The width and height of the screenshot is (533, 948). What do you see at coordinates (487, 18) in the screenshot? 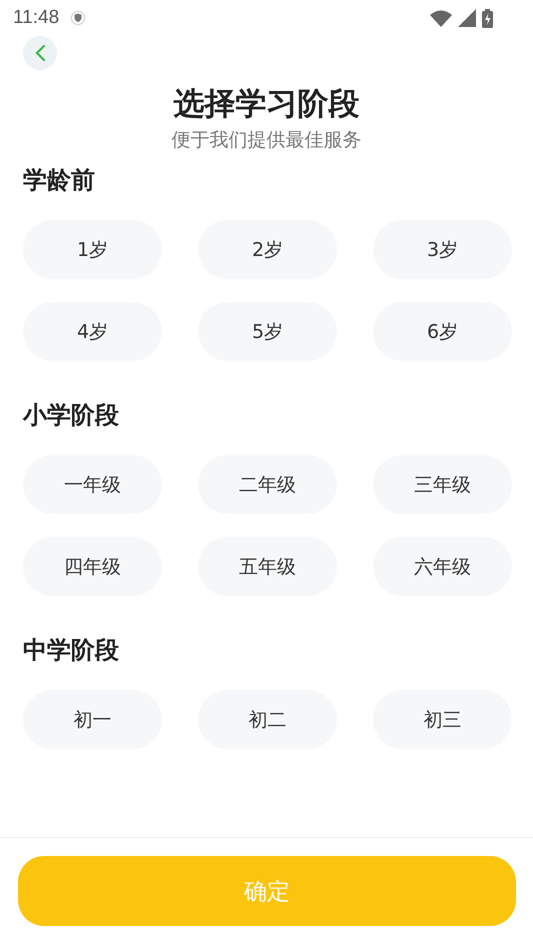
I see `battery-icon` at bounding box center [487, 18].